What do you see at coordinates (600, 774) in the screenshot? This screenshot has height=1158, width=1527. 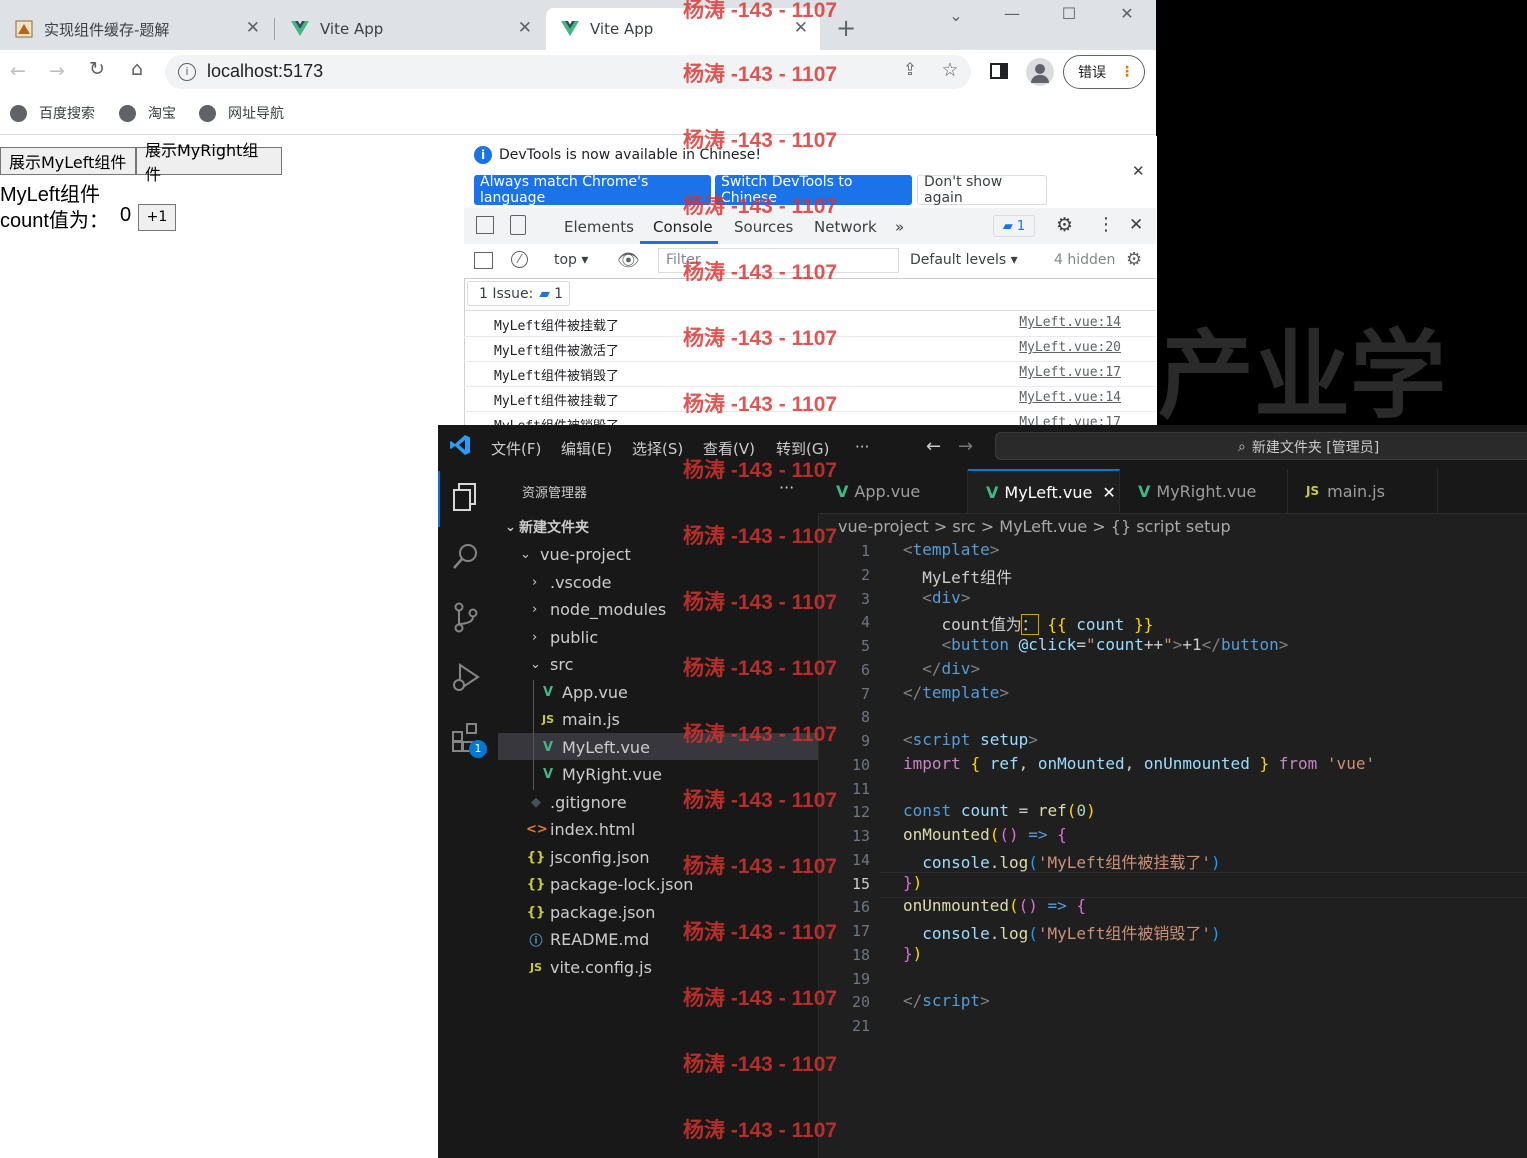 I see `tree-file-myright-vue: V MyRight.vue` at bounding box center [600, 774].